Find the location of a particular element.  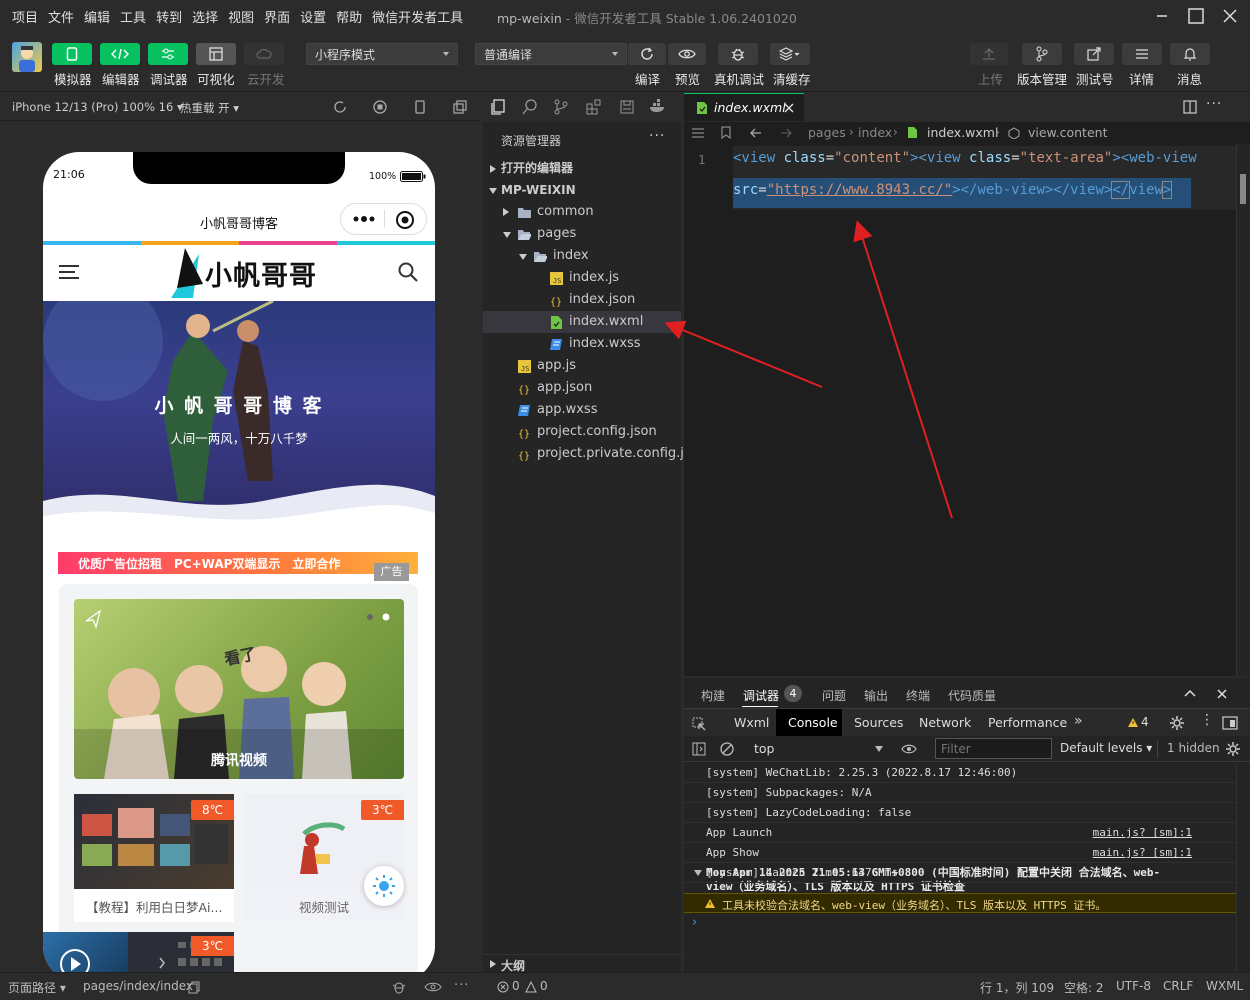

menu-interface: 界面 is located at coordinates (277, 16).